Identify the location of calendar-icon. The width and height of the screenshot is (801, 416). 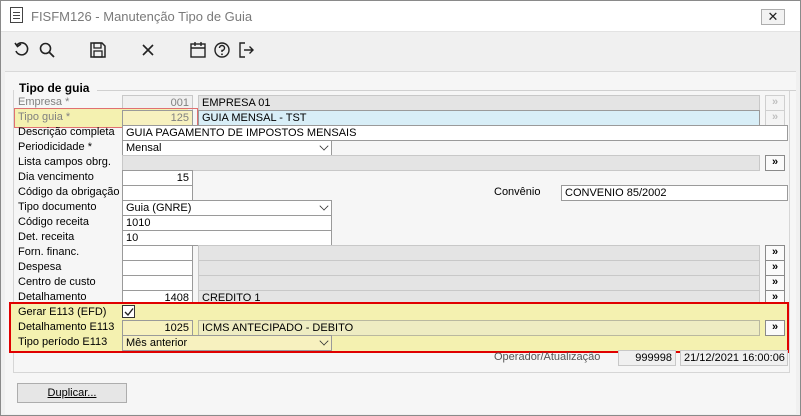
(198, 50).